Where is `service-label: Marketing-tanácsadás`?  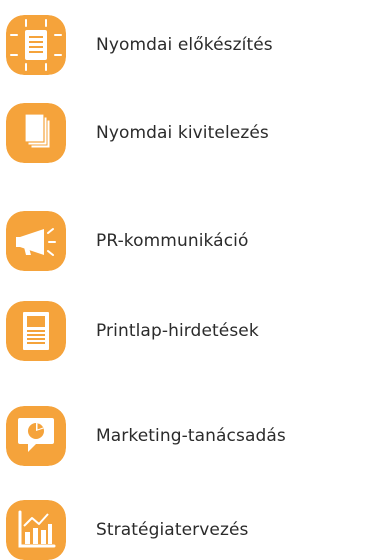
service-label: Marketing-tanácsadás is located at coordinates (191, 436).